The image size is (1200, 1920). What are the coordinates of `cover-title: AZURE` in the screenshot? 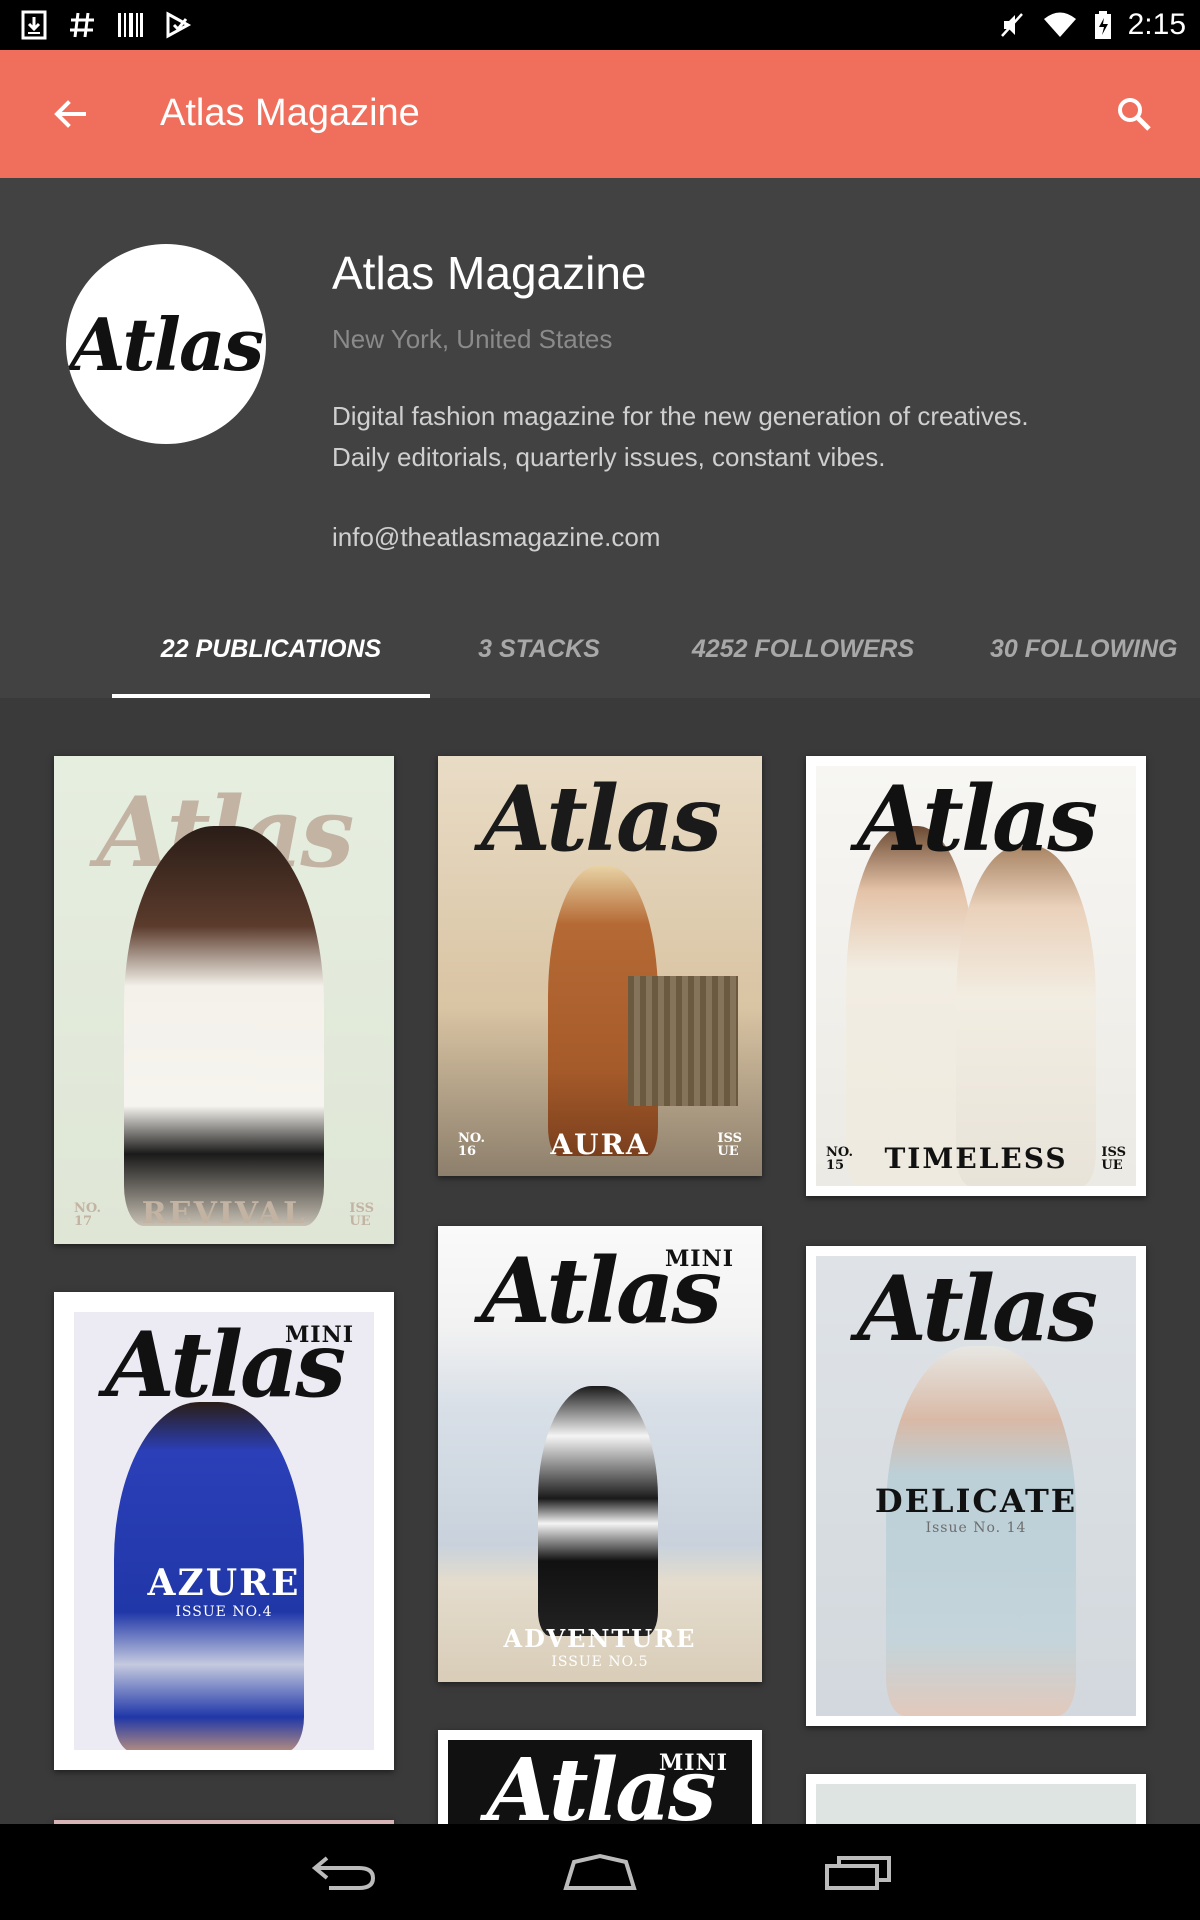 It's located at (224, 1583).